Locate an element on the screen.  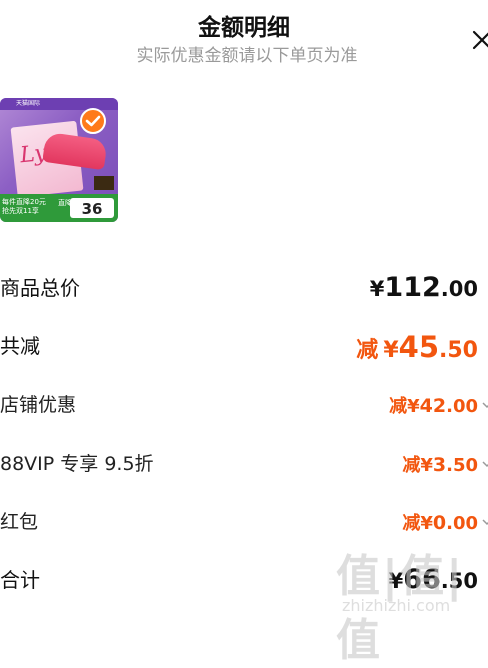
vip-discount-value: 减¥3.50 is located at coordinates (440, 464).